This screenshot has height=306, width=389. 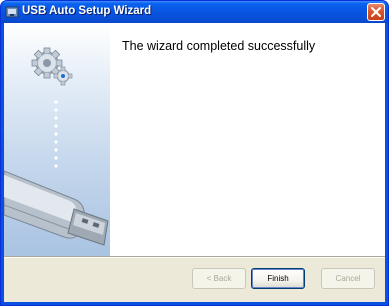 I want to click on finish-button: Finish, so click(x=278, y=278).